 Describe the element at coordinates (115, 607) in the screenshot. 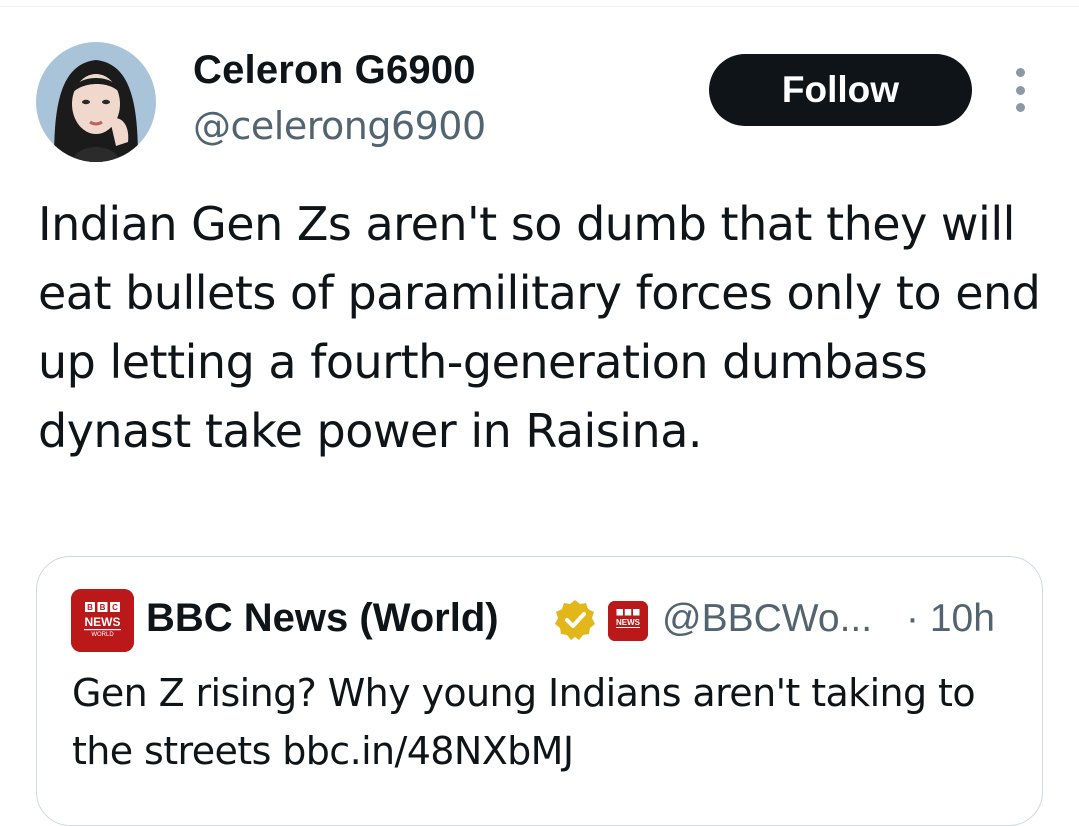

I see `logo-letter: C` at that location.